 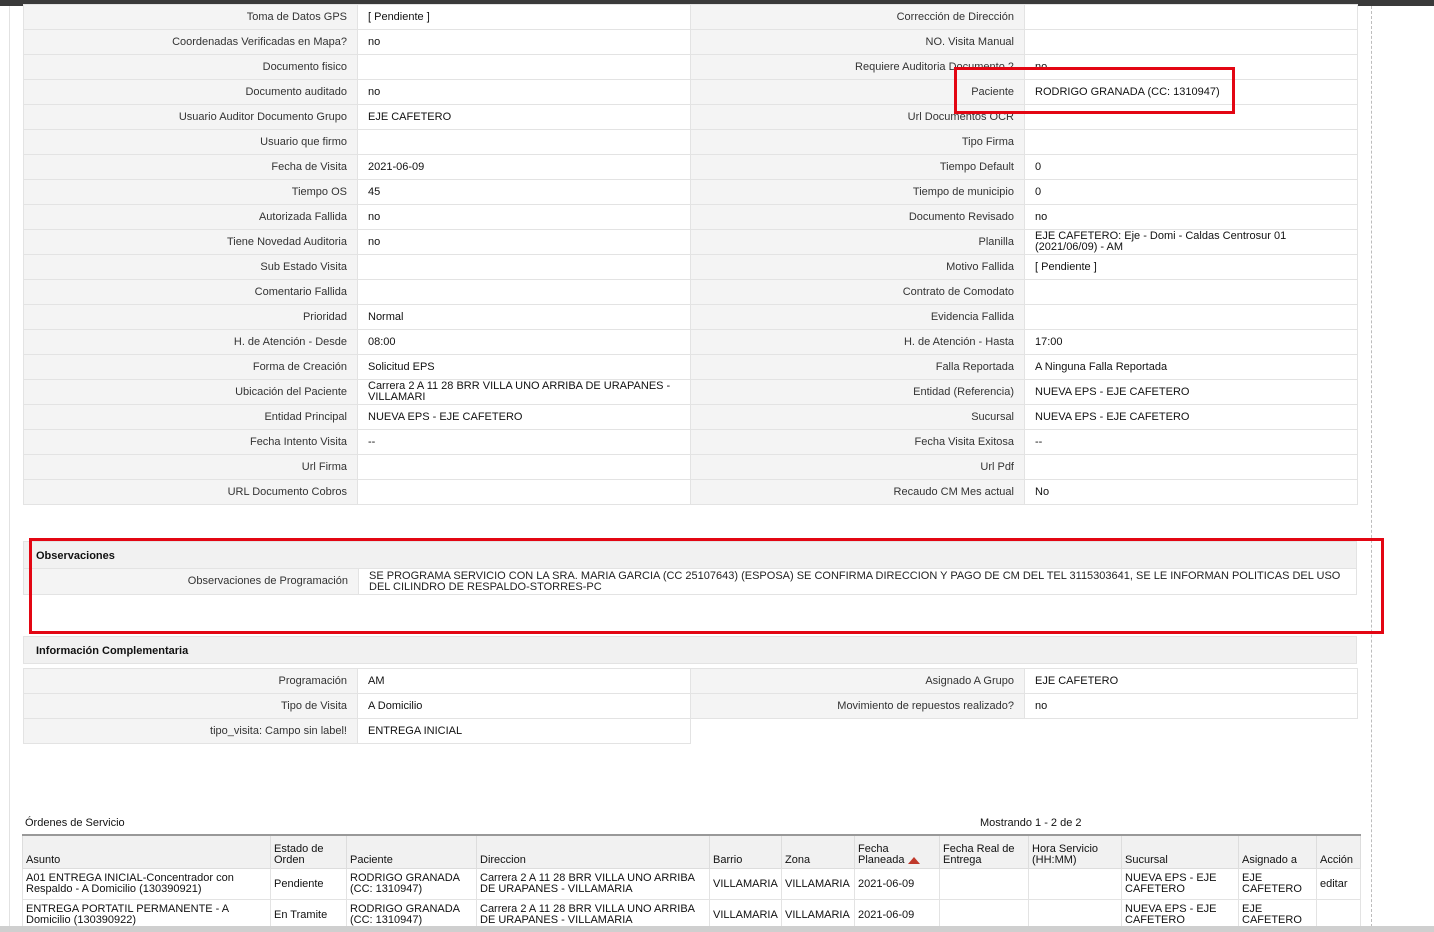 What do you see at coordinates (979, 854) in the screenshot?
I see `column-header-label: Fecha Real de Entrega` at bounding box center [979, 854].